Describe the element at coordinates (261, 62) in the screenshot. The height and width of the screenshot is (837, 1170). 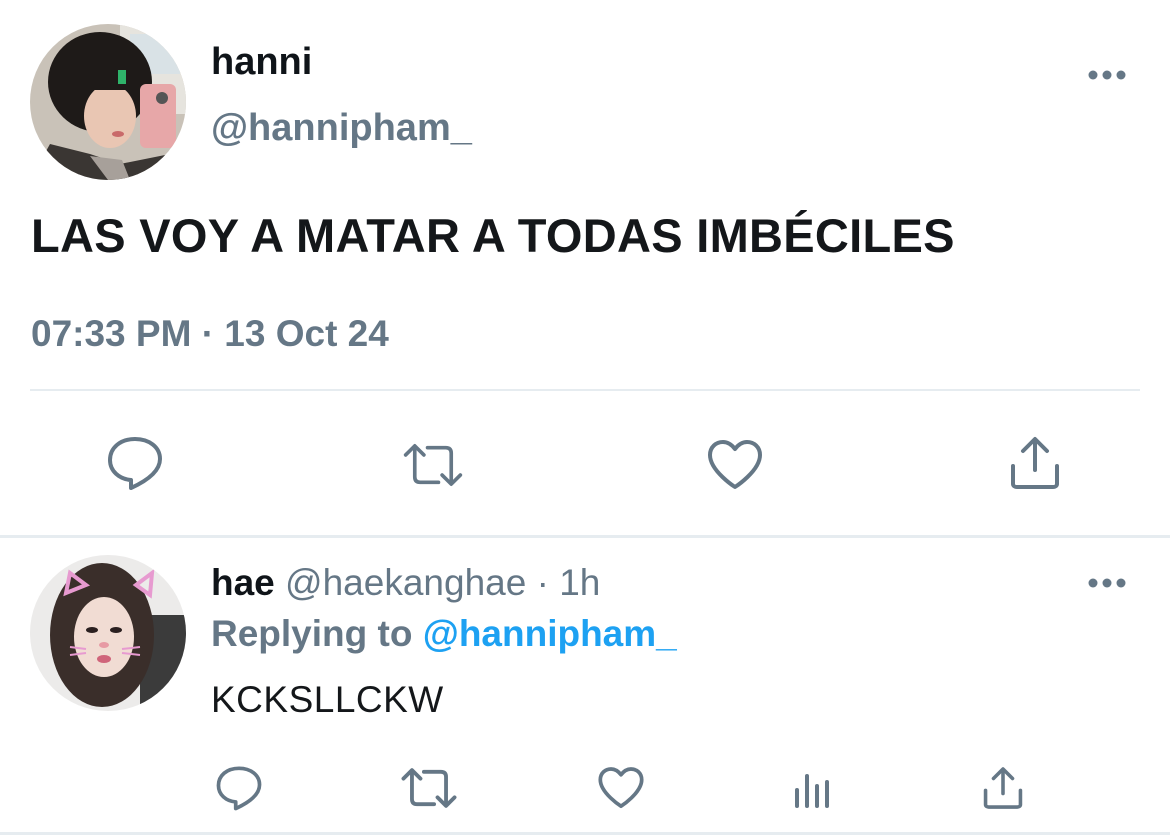
I see `main-author-name: hanni` at that location.